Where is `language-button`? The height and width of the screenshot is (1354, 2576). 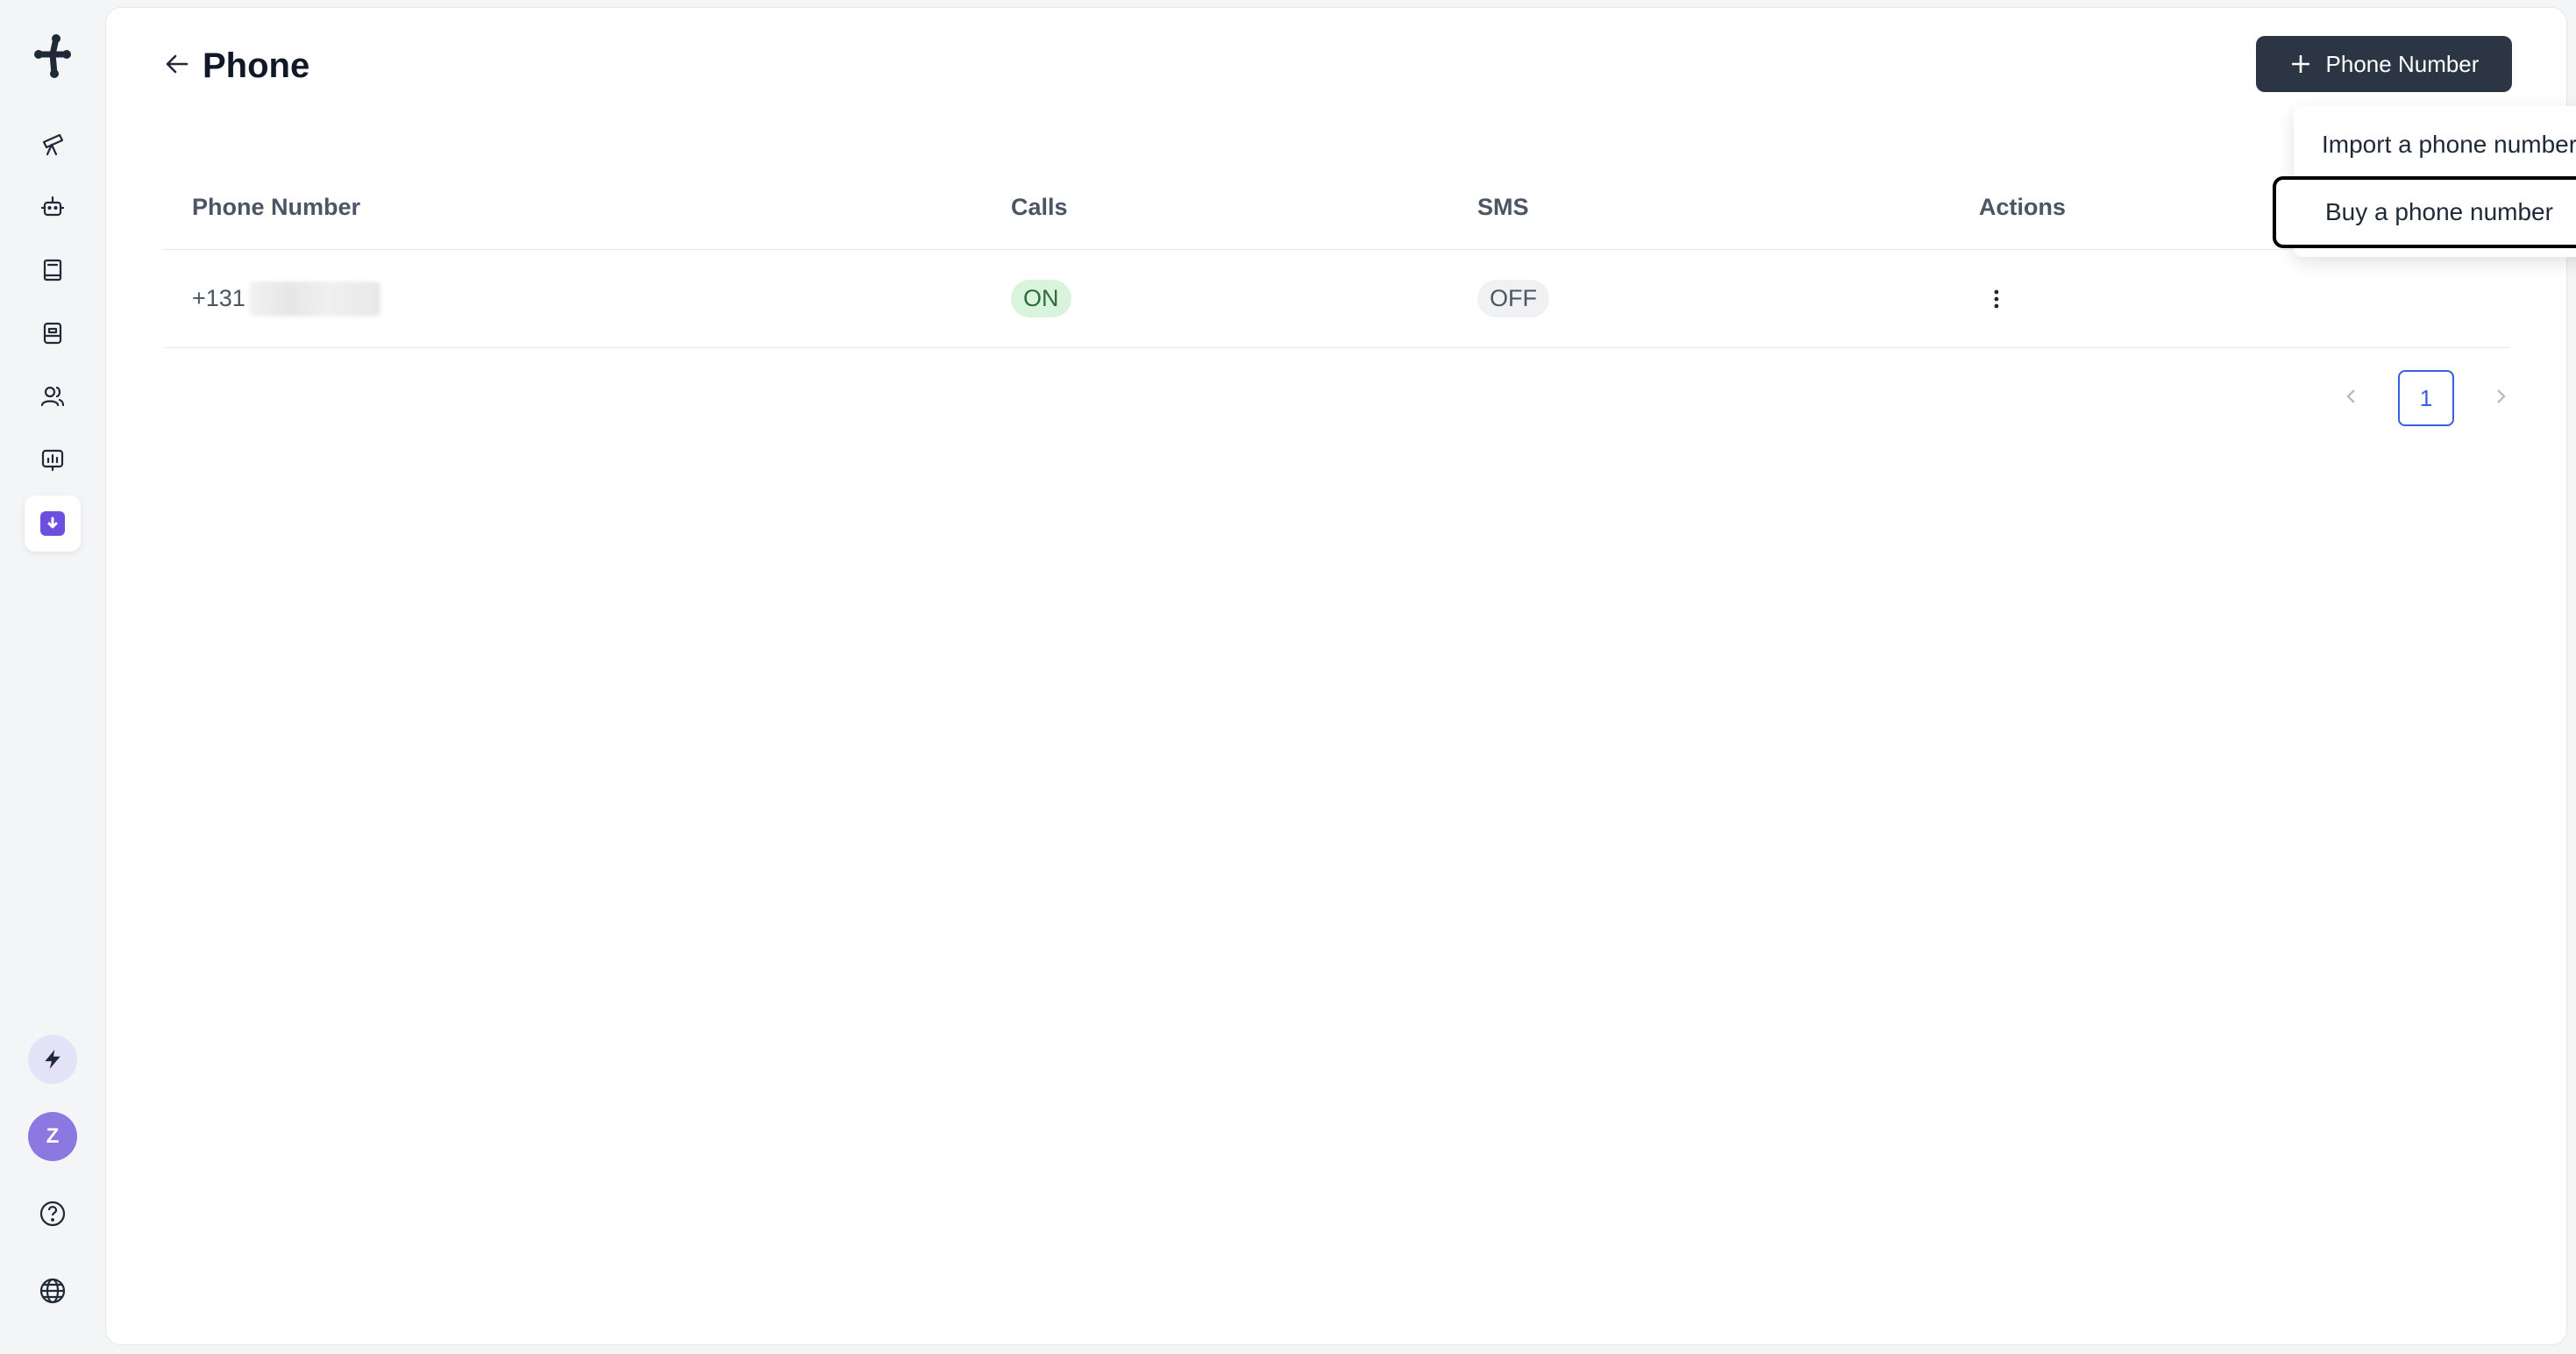
language-button is located at coordinates (53, 1291).